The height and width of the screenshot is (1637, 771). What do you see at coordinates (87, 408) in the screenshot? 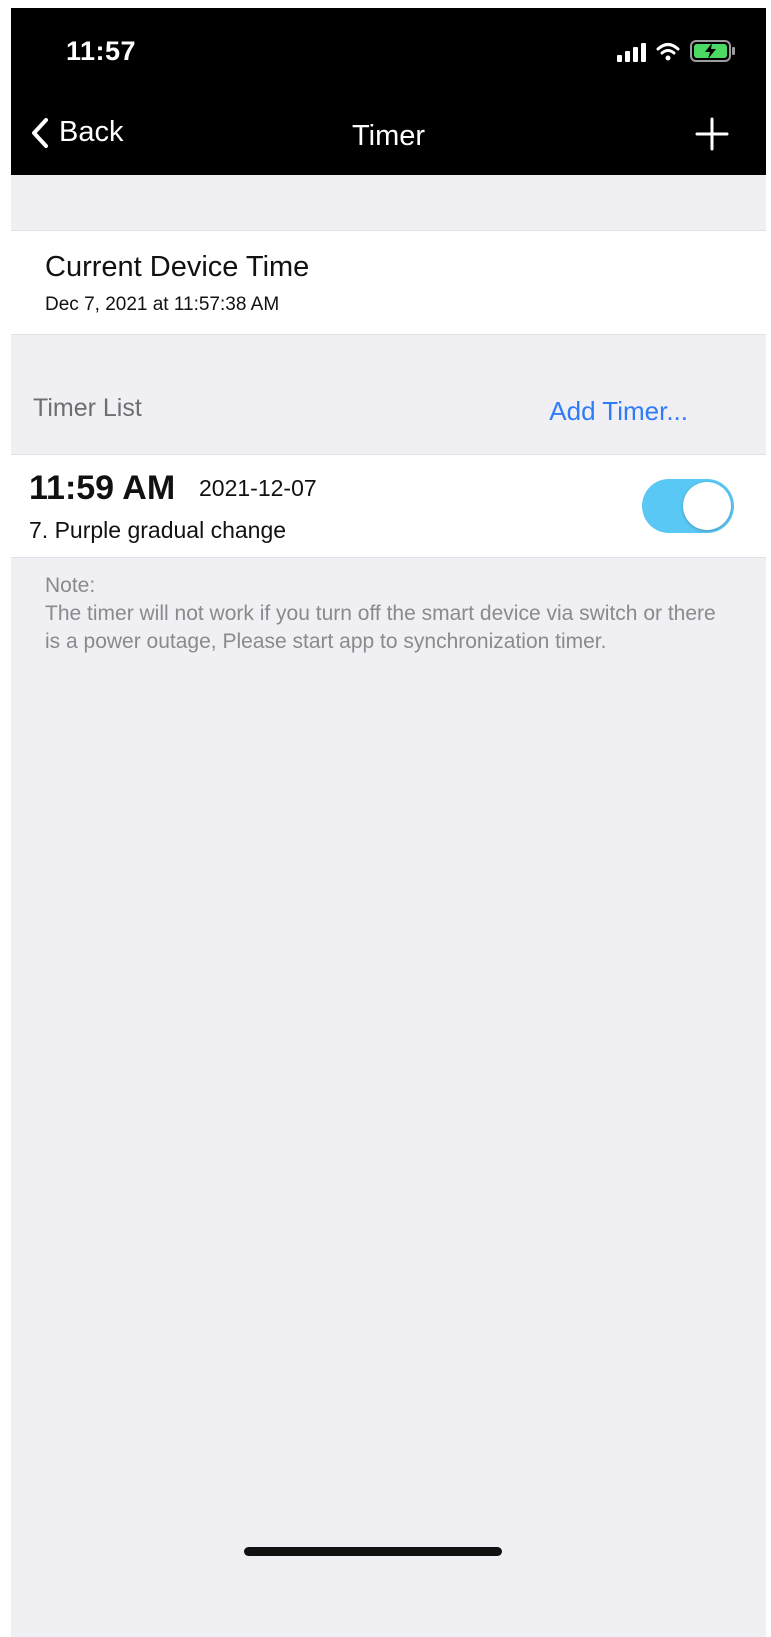
I see `timer-list-label: Timer List` at bounding box center [87, 408].